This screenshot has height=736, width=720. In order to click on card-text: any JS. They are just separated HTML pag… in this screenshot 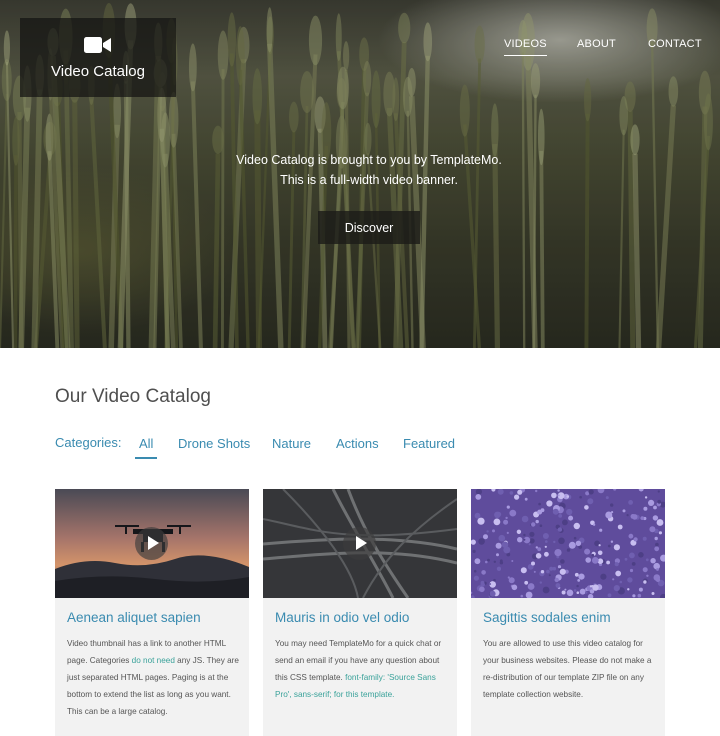, I will do `click(153, 686)`.